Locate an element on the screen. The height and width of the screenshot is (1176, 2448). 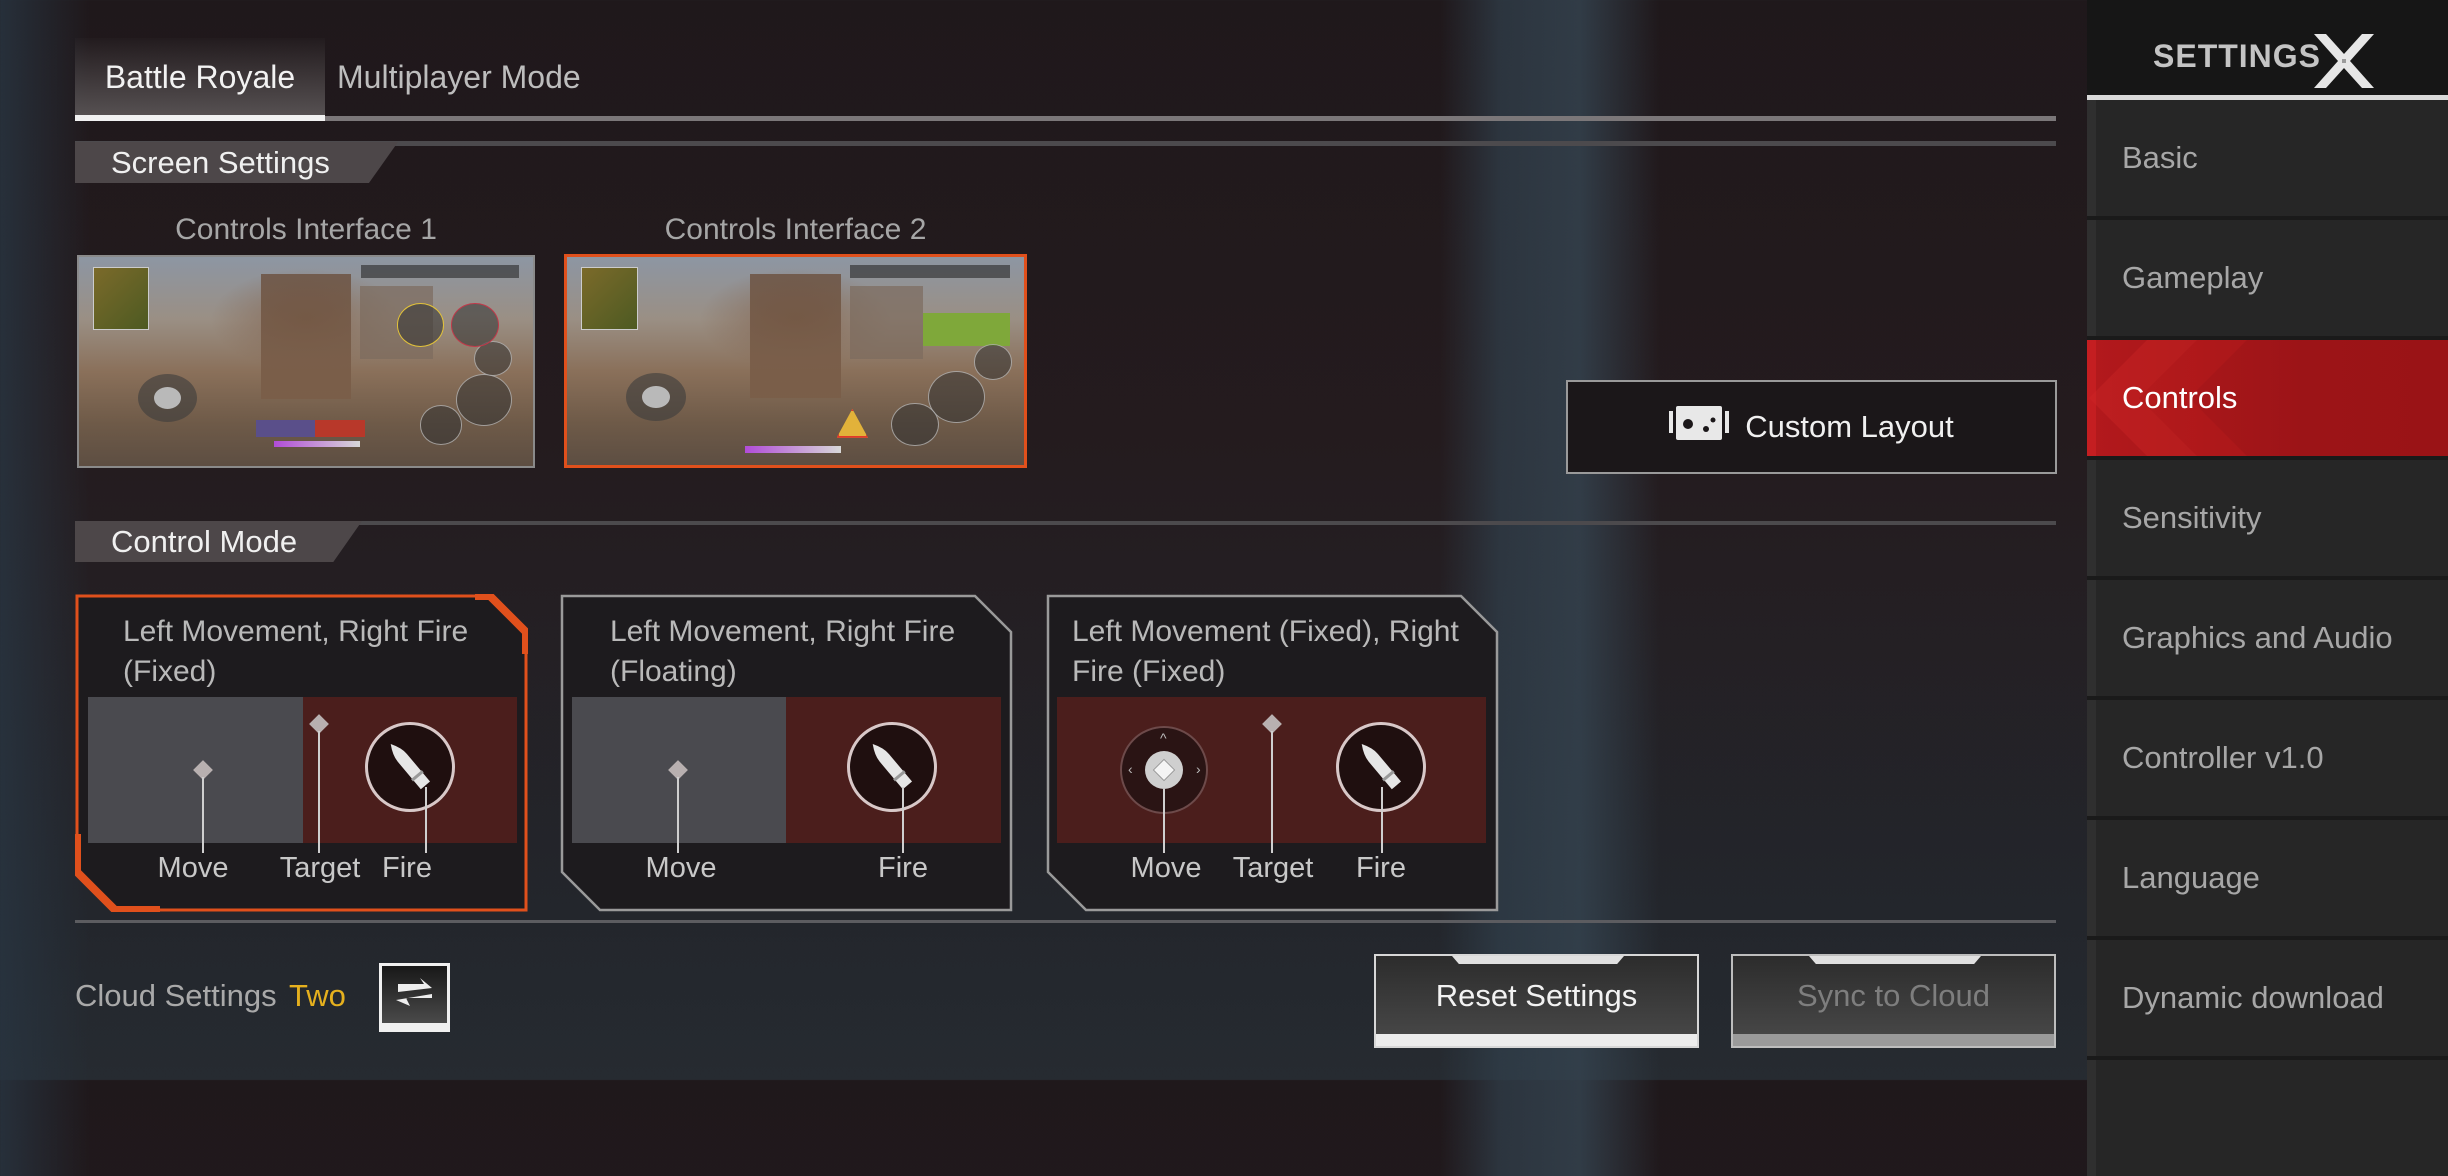
joystick-left-arrow-icon: ‹ is located at coordinates (1130, 769).